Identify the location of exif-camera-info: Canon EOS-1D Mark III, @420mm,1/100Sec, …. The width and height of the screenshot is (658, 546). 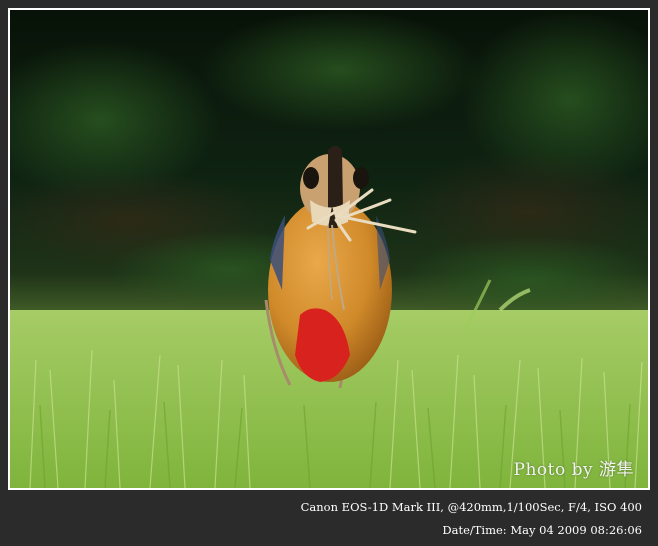
(471, 507).